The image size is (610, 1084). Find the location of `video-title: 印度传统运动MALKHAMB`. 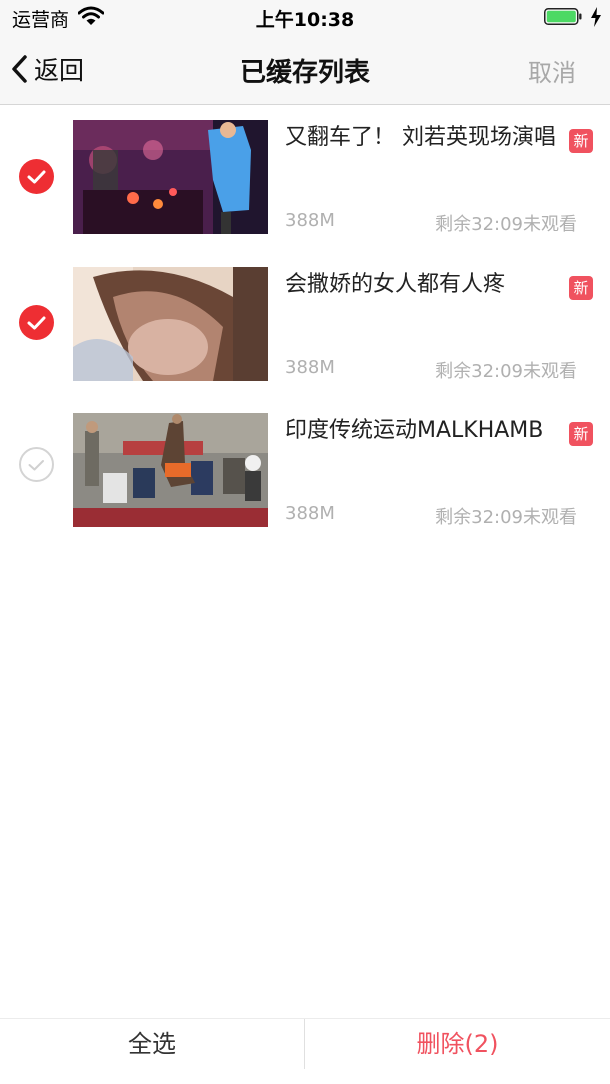

video-title: 印度传统运动MALKHAMB is located at coordinates (424, 428).